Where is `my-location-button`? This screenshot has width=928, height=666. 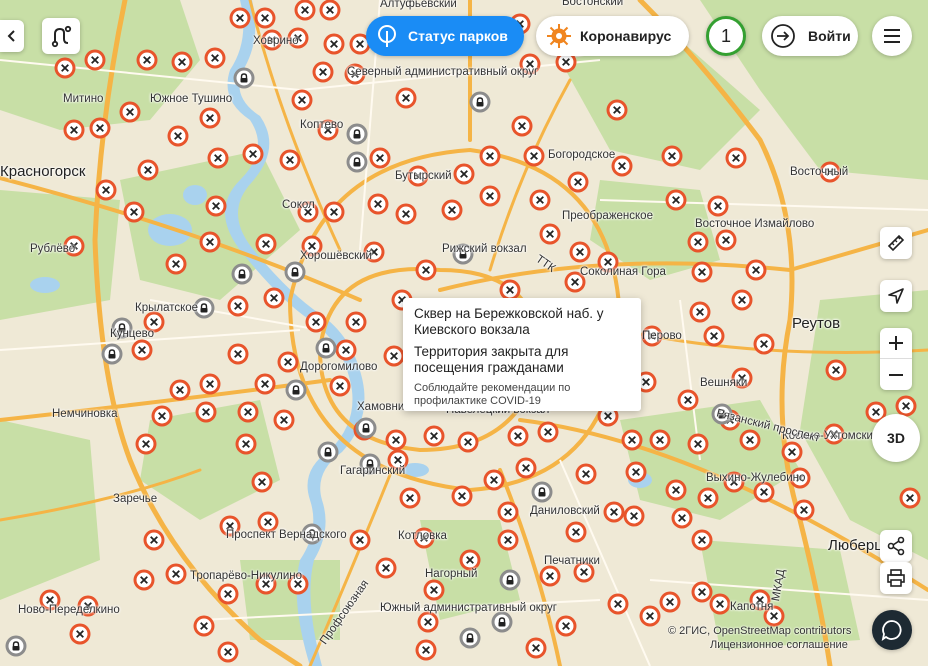
my-location-button is located at coordinates (896, 296).